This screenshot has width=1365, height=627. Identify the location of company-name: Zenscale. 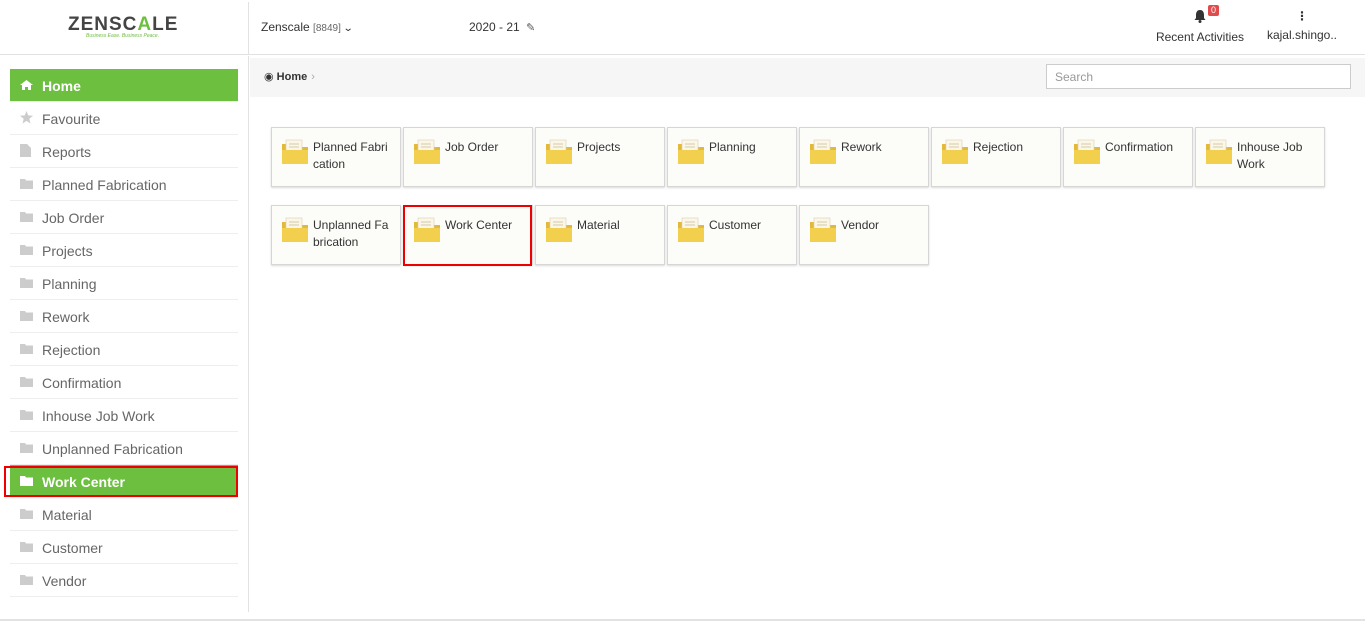
(285, 27).